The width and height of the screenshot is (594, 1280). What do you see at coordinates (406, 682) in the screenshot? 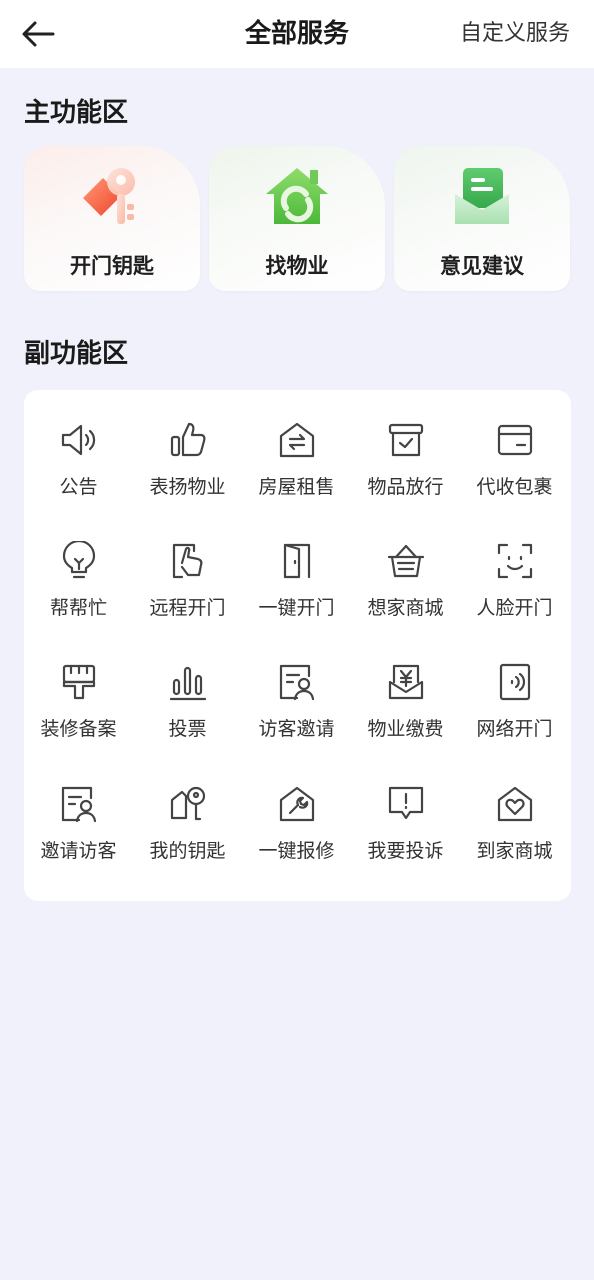
I see `yen-payment-icon` at bounding box center [406, 682].